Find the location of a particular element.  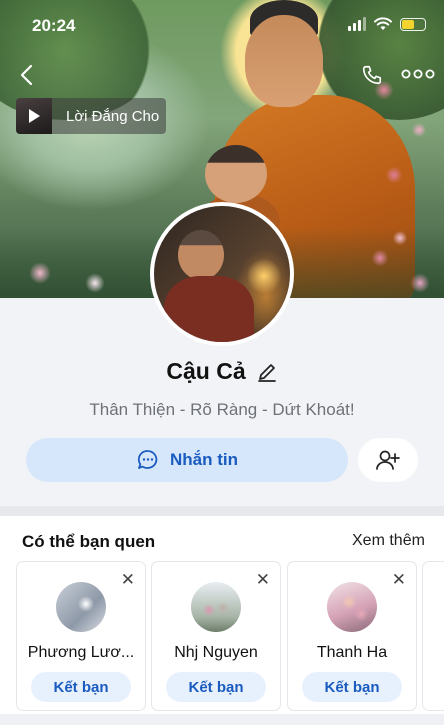

music-thumbnail is located at coordinates (34, 116).